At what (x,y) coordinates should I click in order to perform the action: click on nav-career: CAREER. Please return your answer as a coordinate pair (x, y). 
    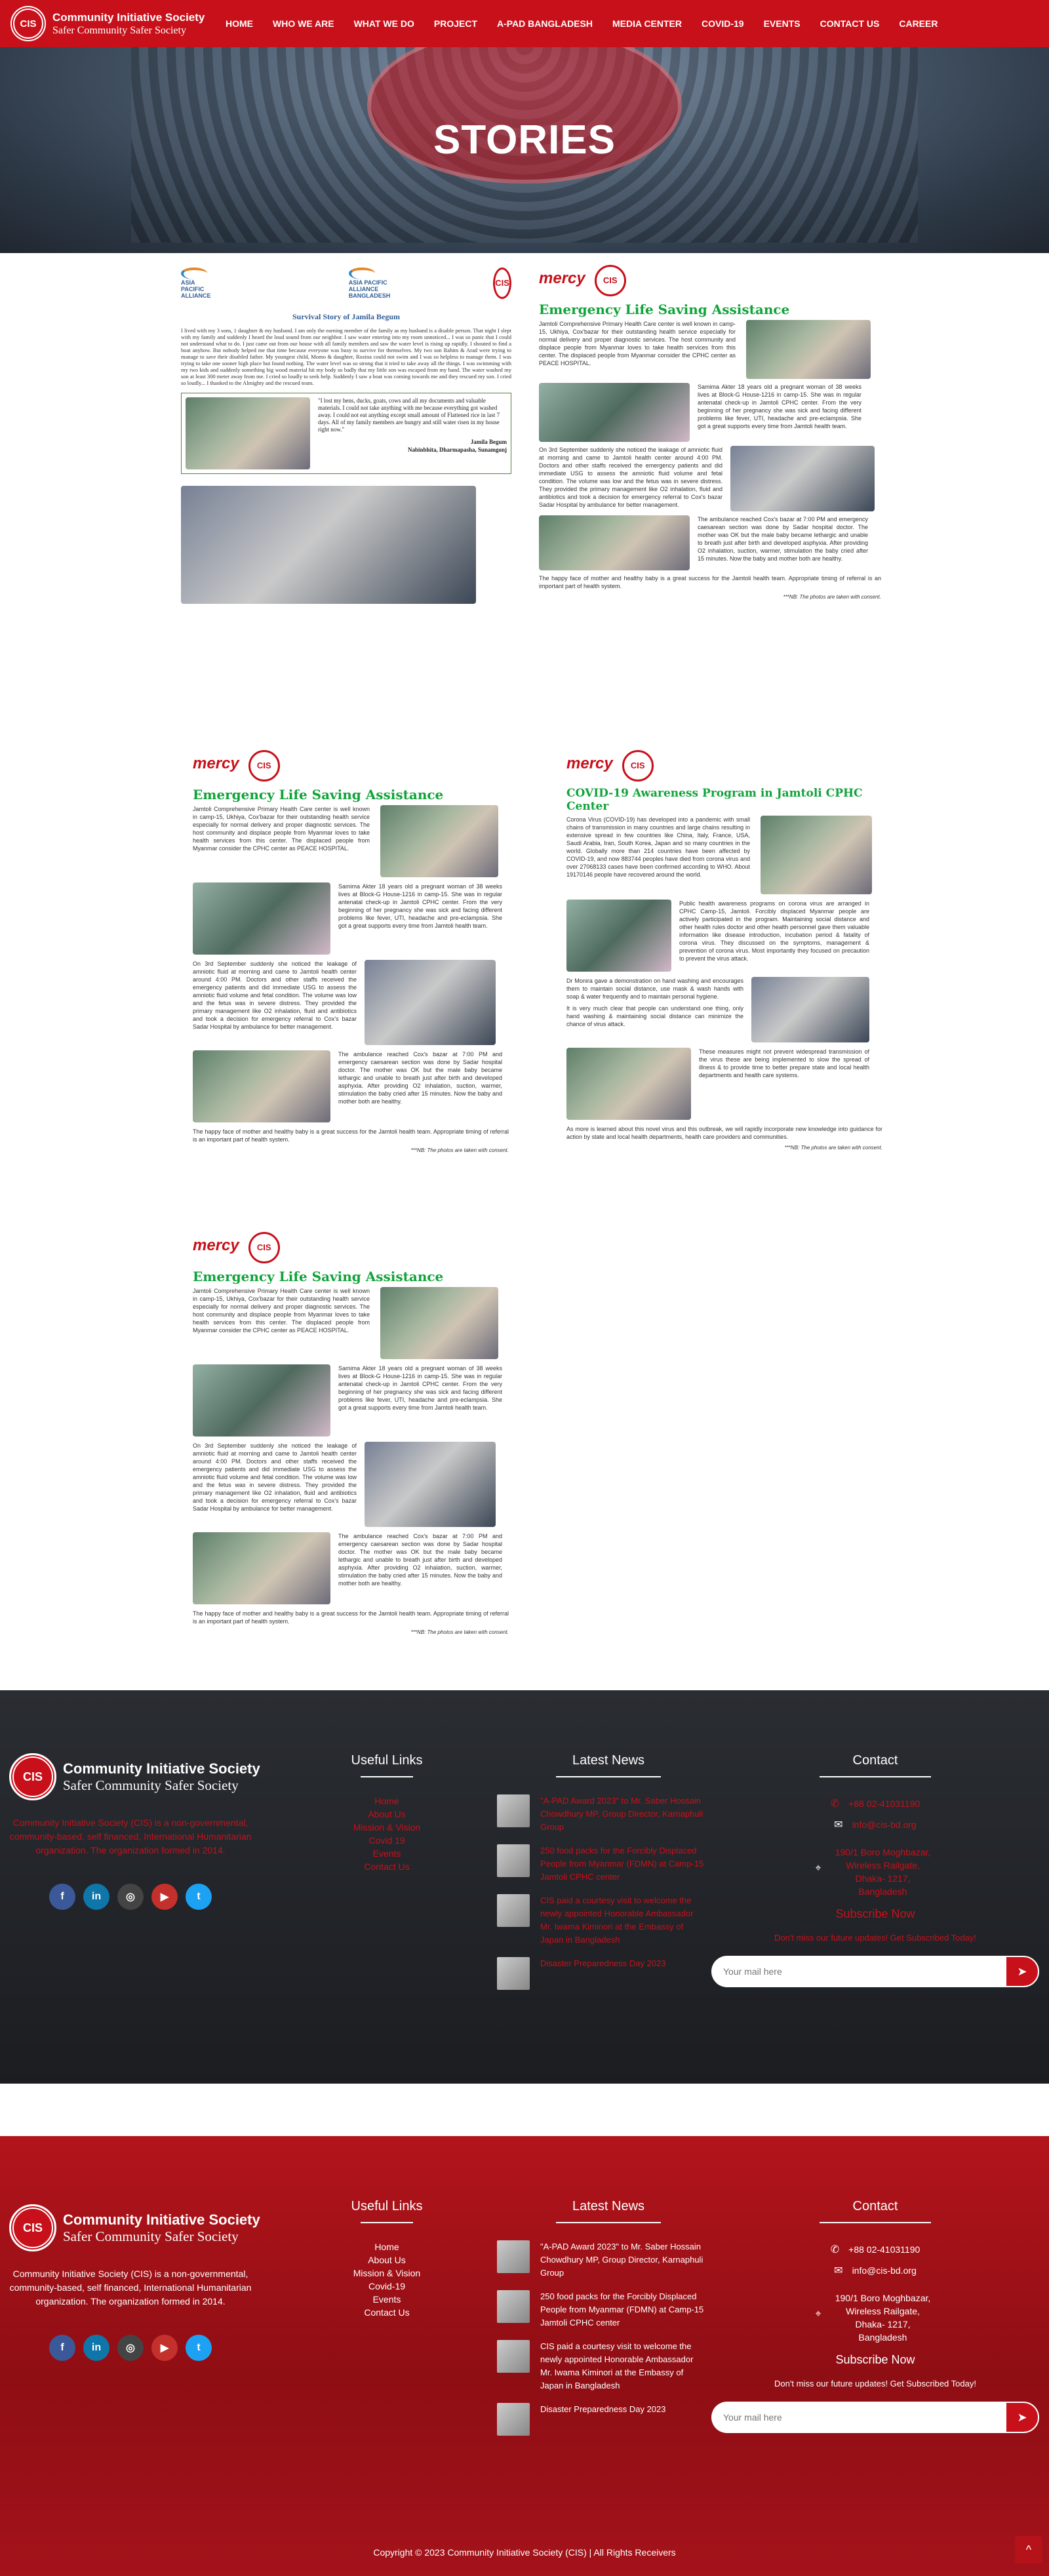
    Looking at the image, I should click on (918, 23).